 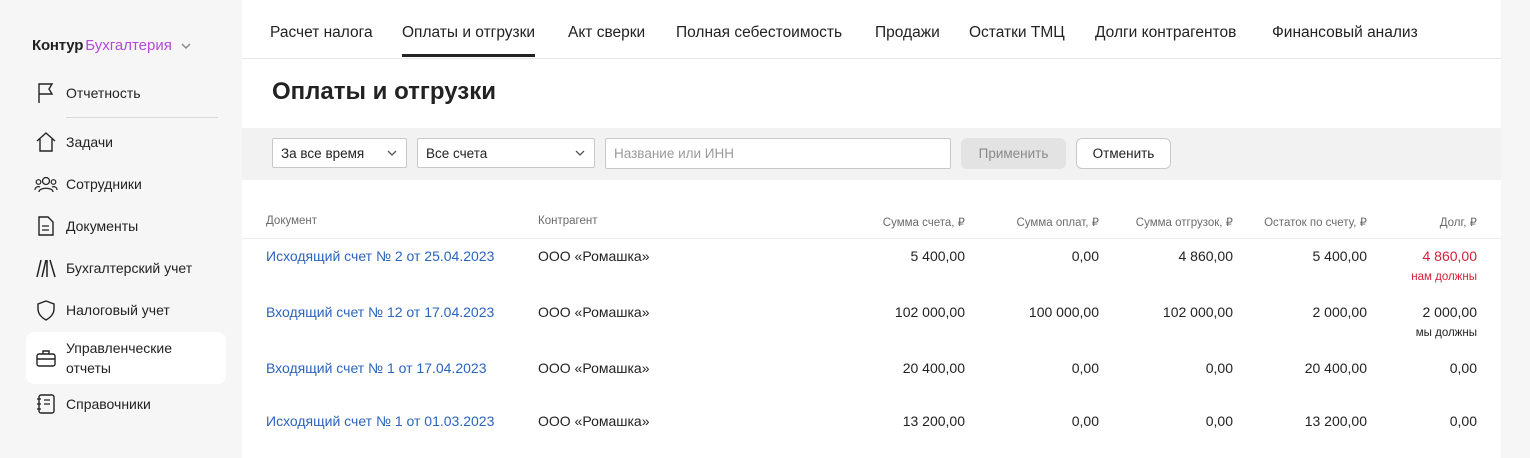 I want to click on sidebar-item-label: Сотрудники, so click(x=104, y=184).